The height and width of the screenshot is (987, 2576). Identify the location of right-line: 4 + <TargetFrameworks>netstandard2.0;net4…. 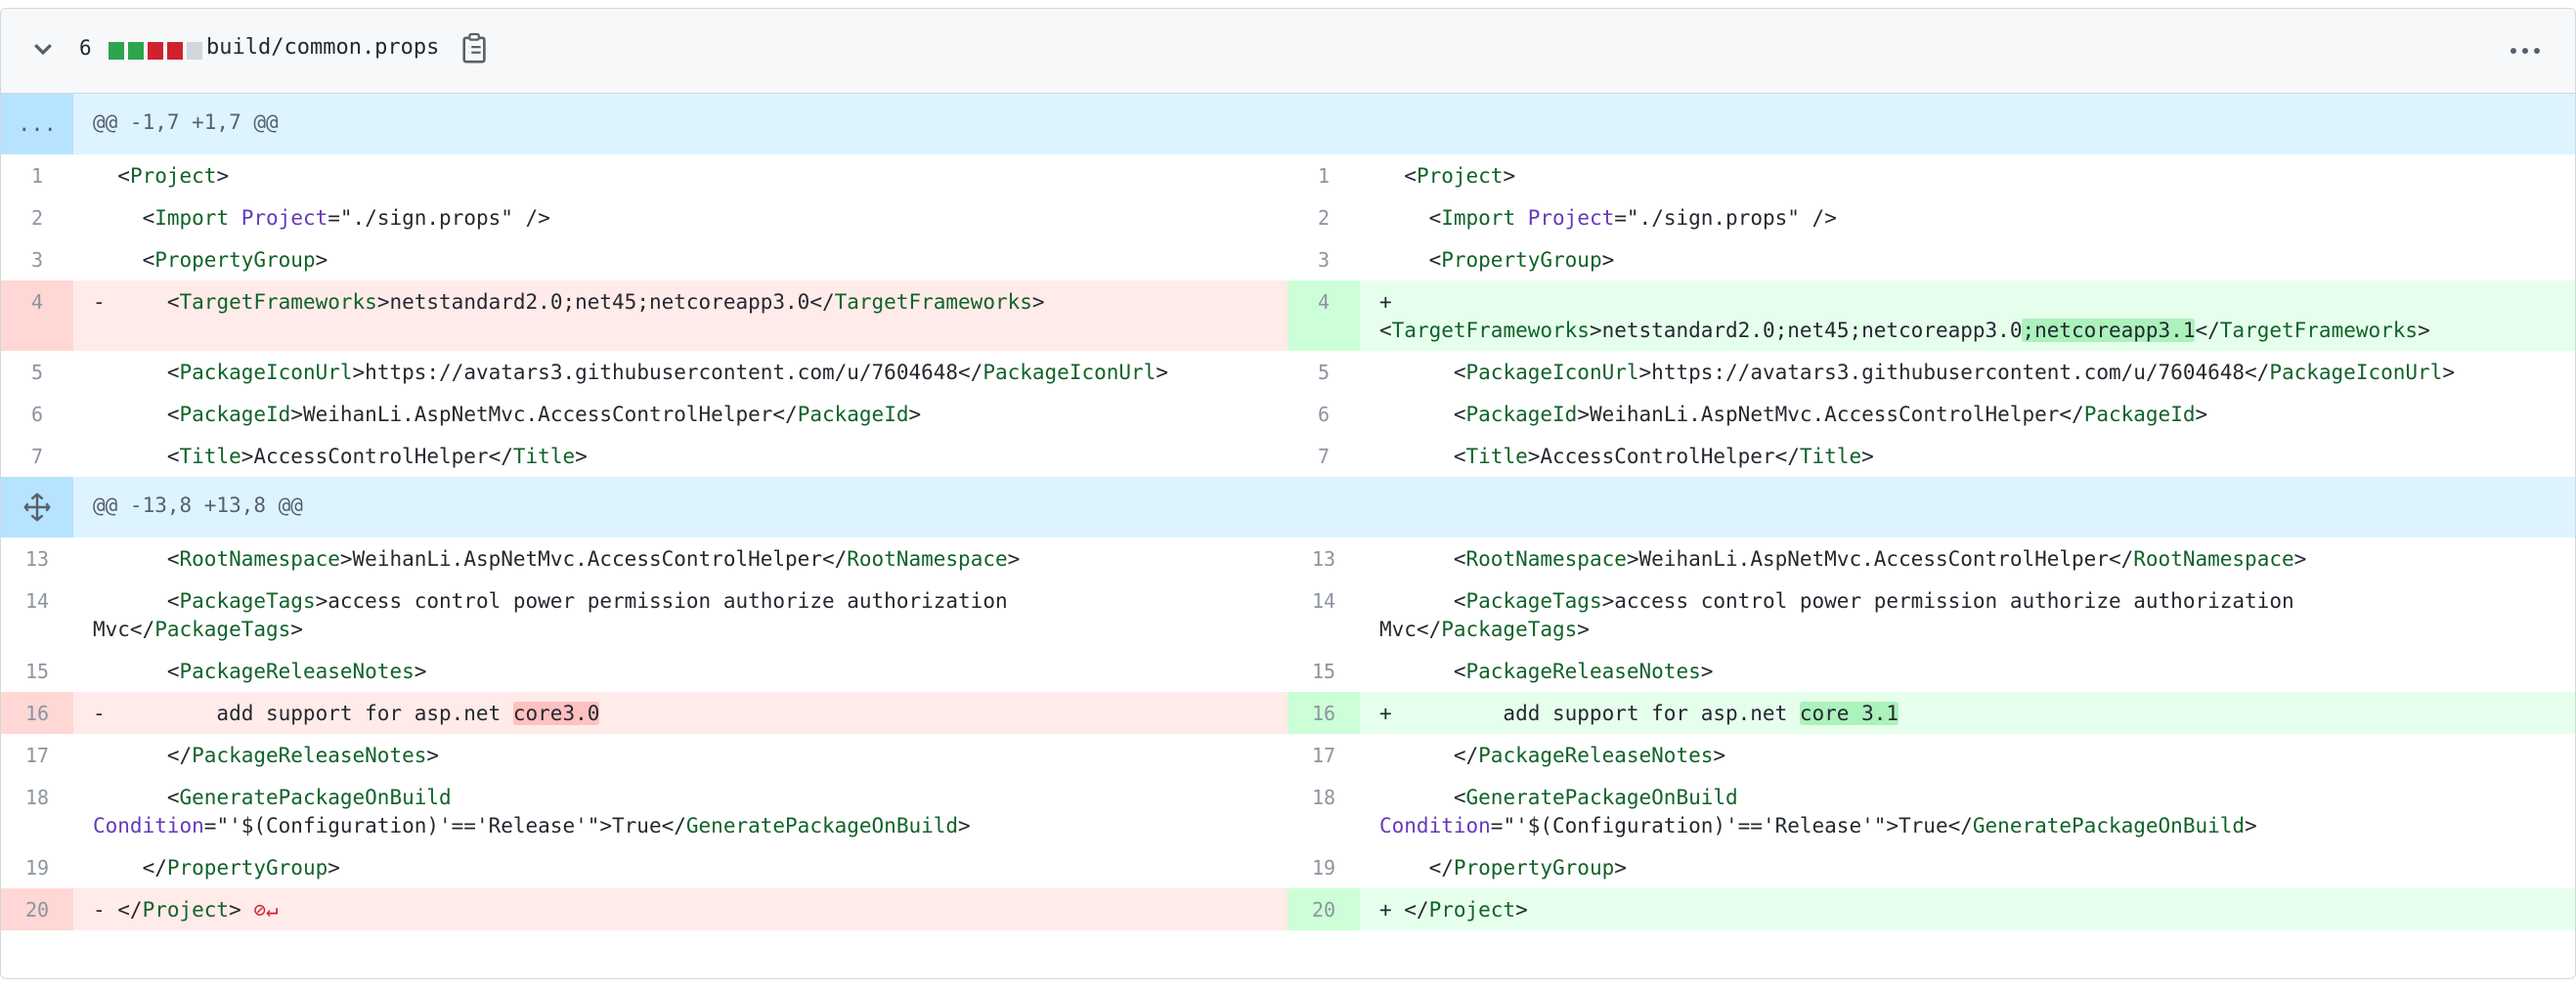
(1931, 315).